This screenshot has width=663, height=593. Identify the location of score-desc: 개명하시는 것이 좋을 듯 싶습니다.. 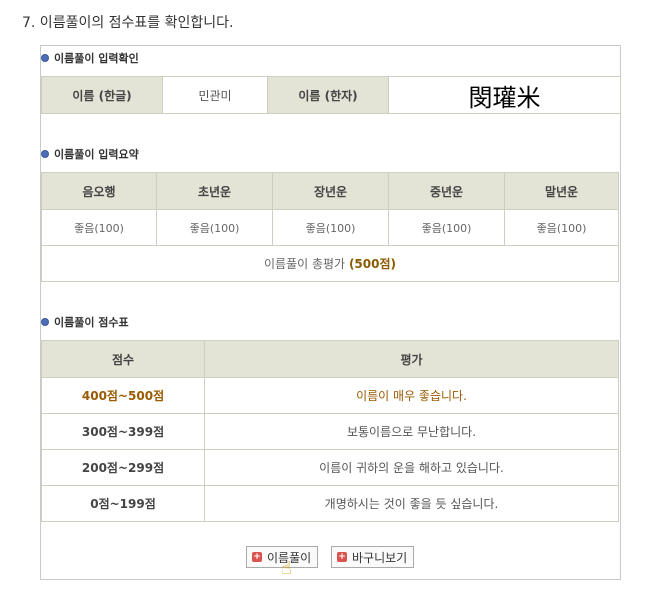
(411, 503).